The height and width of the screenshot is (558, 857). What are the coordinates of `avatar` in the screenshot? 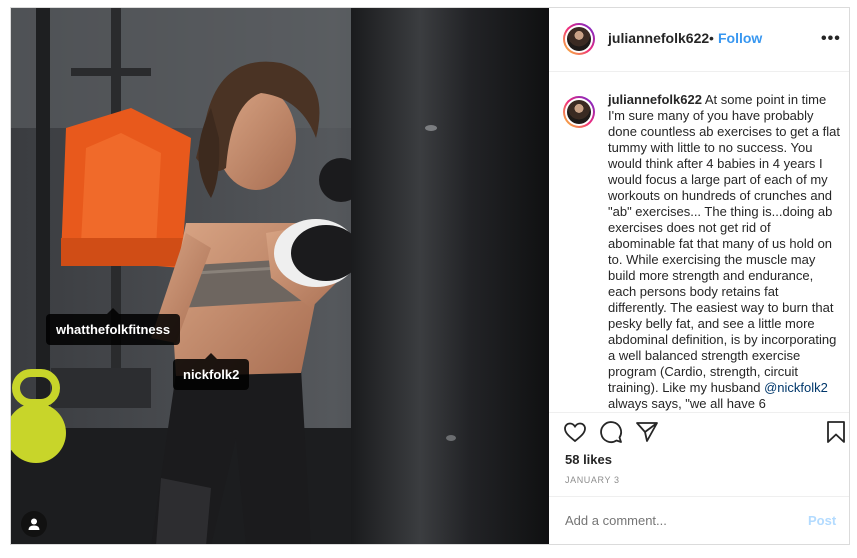 It's located at (579, 39).